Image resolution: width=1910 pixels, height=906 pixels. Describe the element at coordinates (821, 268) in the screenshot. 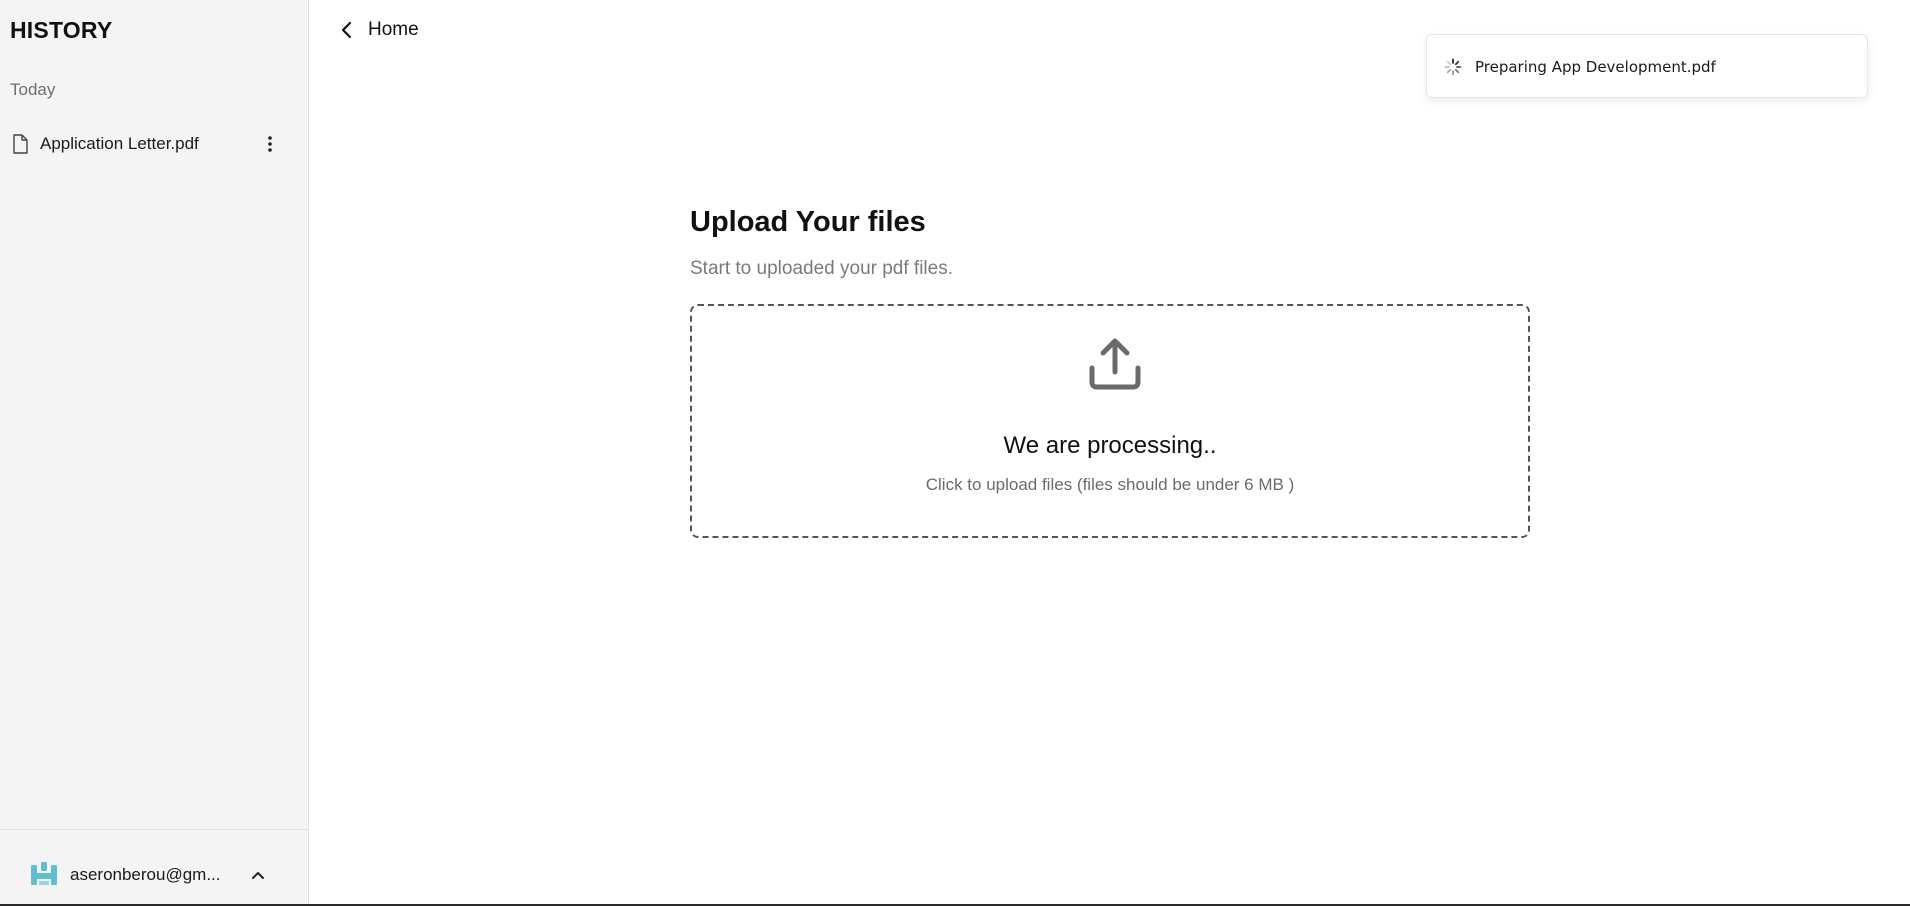

I see `page-subtitle: Start to uploaded your pdf files.` at that location.